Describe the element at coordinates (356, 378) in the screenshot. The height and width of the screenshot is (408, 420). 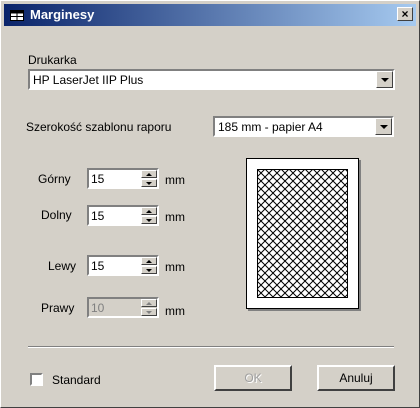
I see `cancel-button: Anuluj` at that location.